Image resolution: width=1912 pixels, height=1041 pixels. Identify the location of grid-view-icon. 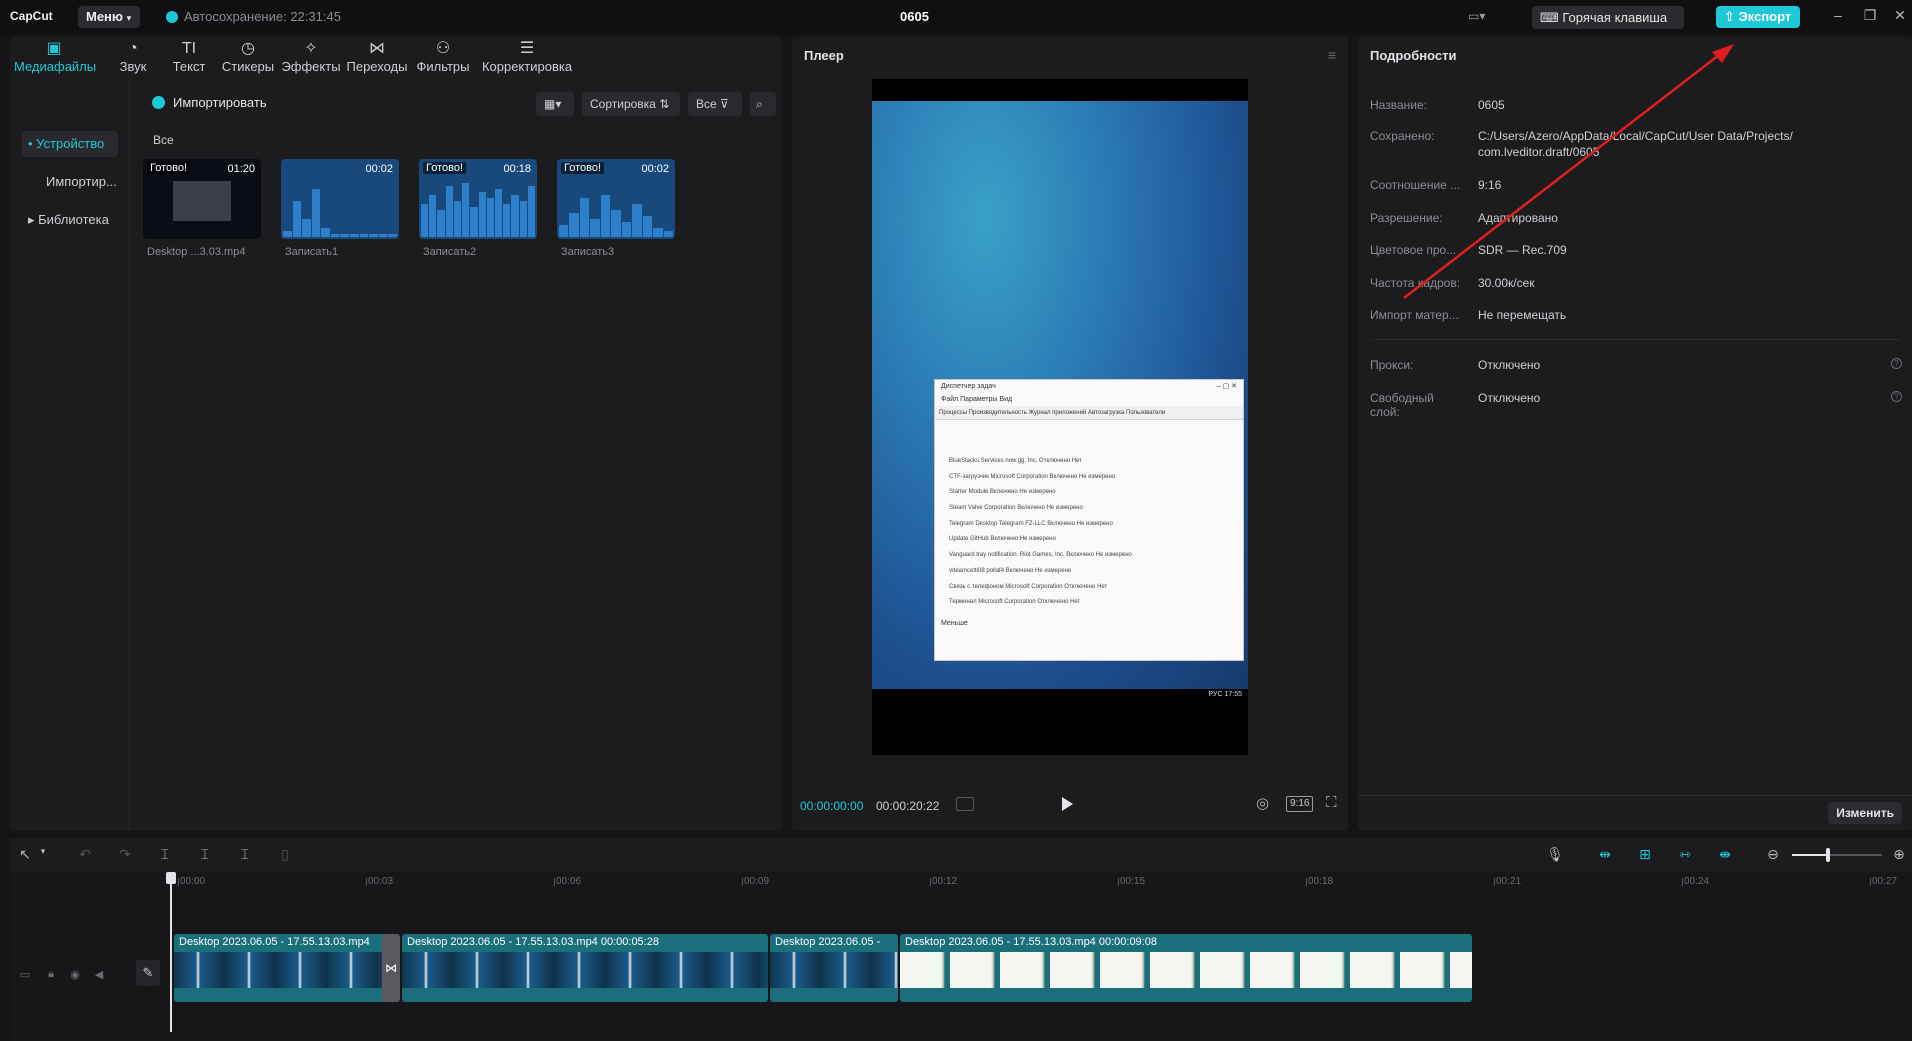
(965, 804).